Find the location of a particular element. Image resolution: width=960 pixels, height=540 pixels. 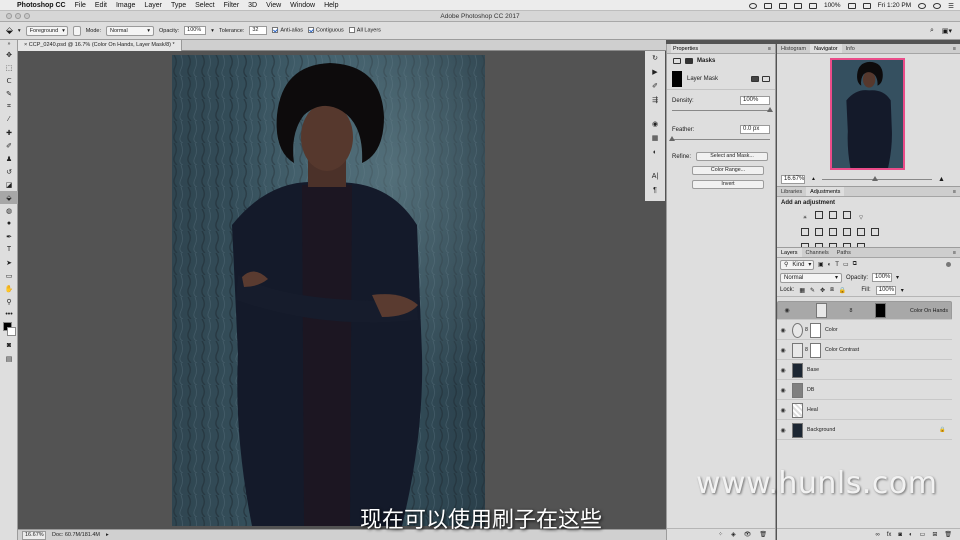

styles-panel-icon: ◉ is located at coordinates (655, 124).